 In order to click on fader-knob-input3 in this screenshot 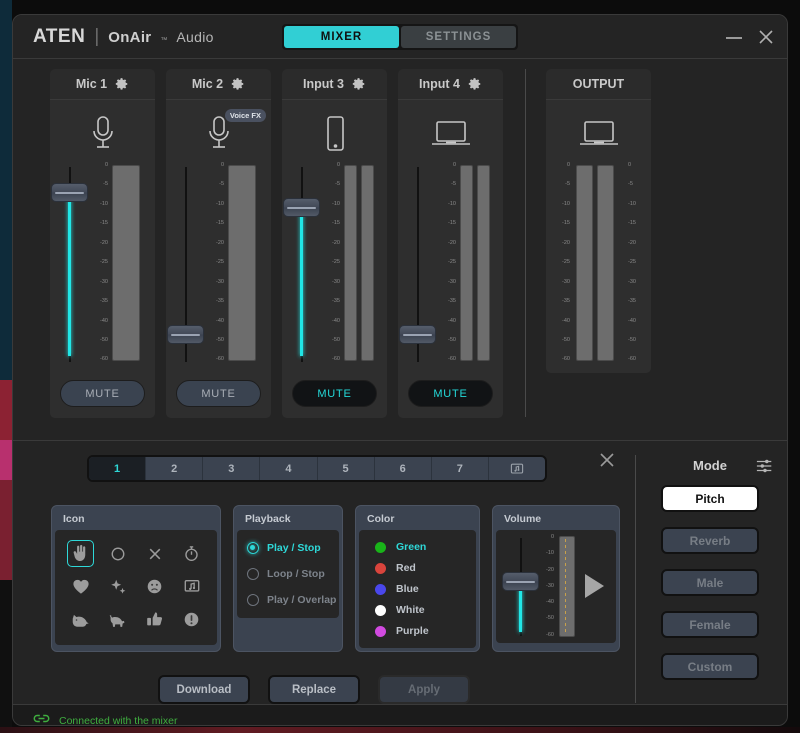, I will do `click(301, 207)`.